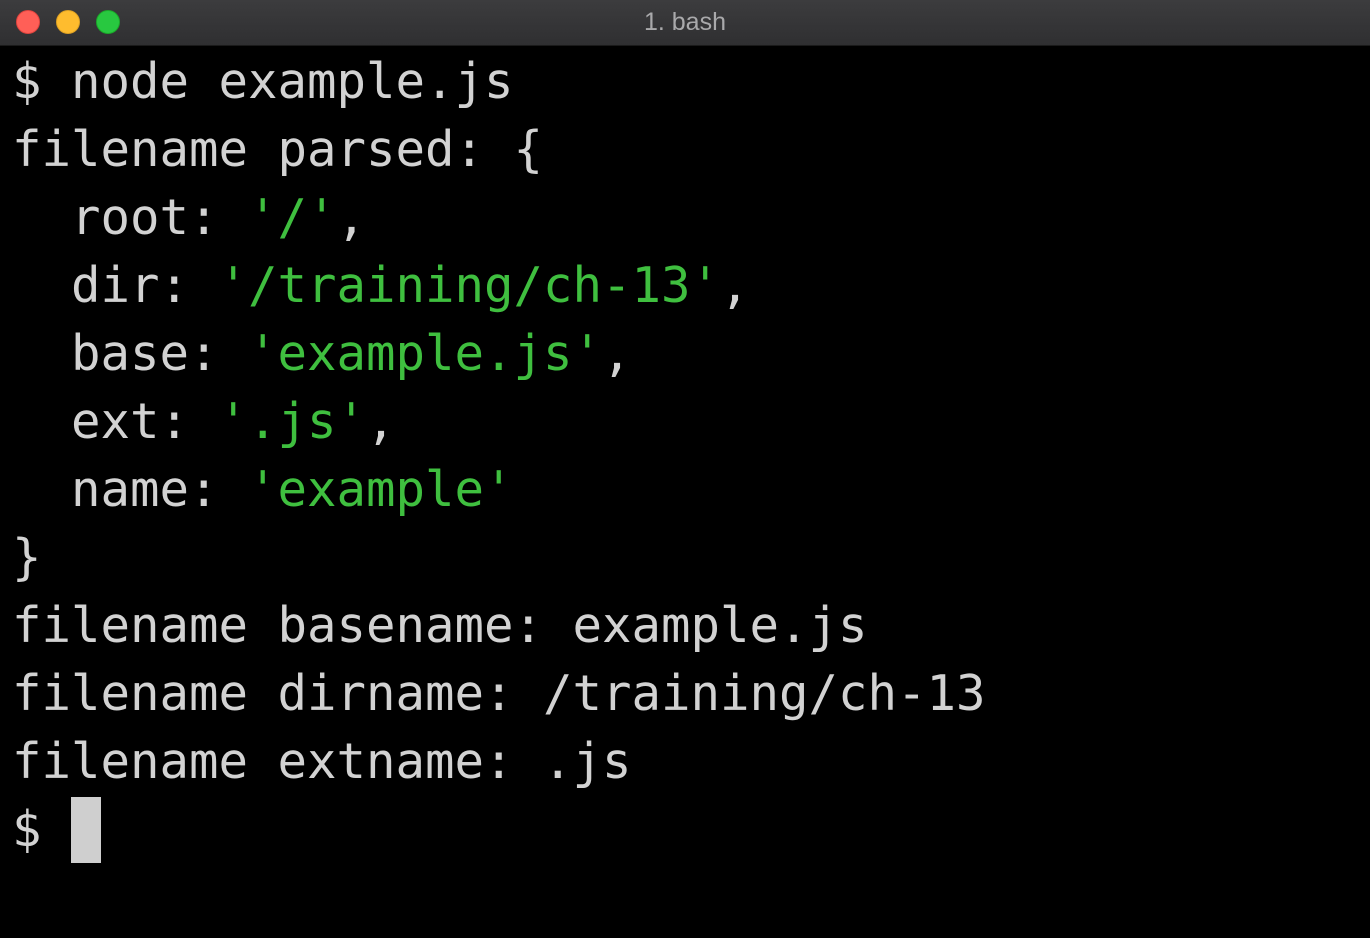  I want to click on object-property-root: root: '/',, so click(691, 218).